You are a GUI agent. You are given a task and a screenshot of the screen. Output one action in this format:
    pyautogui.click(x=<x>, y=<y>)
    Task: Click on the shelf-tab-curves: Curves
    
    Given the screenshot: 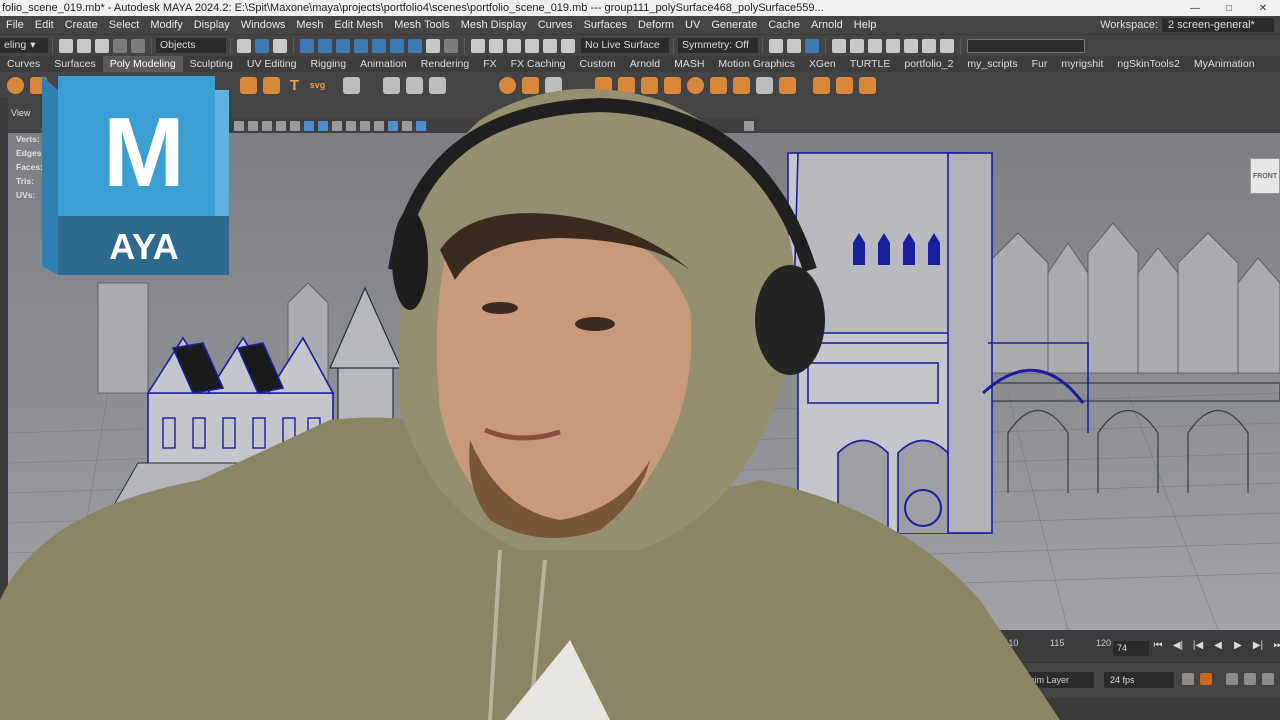 What is the action you would take?
    pyautogui.click(x=23, y=64)
    